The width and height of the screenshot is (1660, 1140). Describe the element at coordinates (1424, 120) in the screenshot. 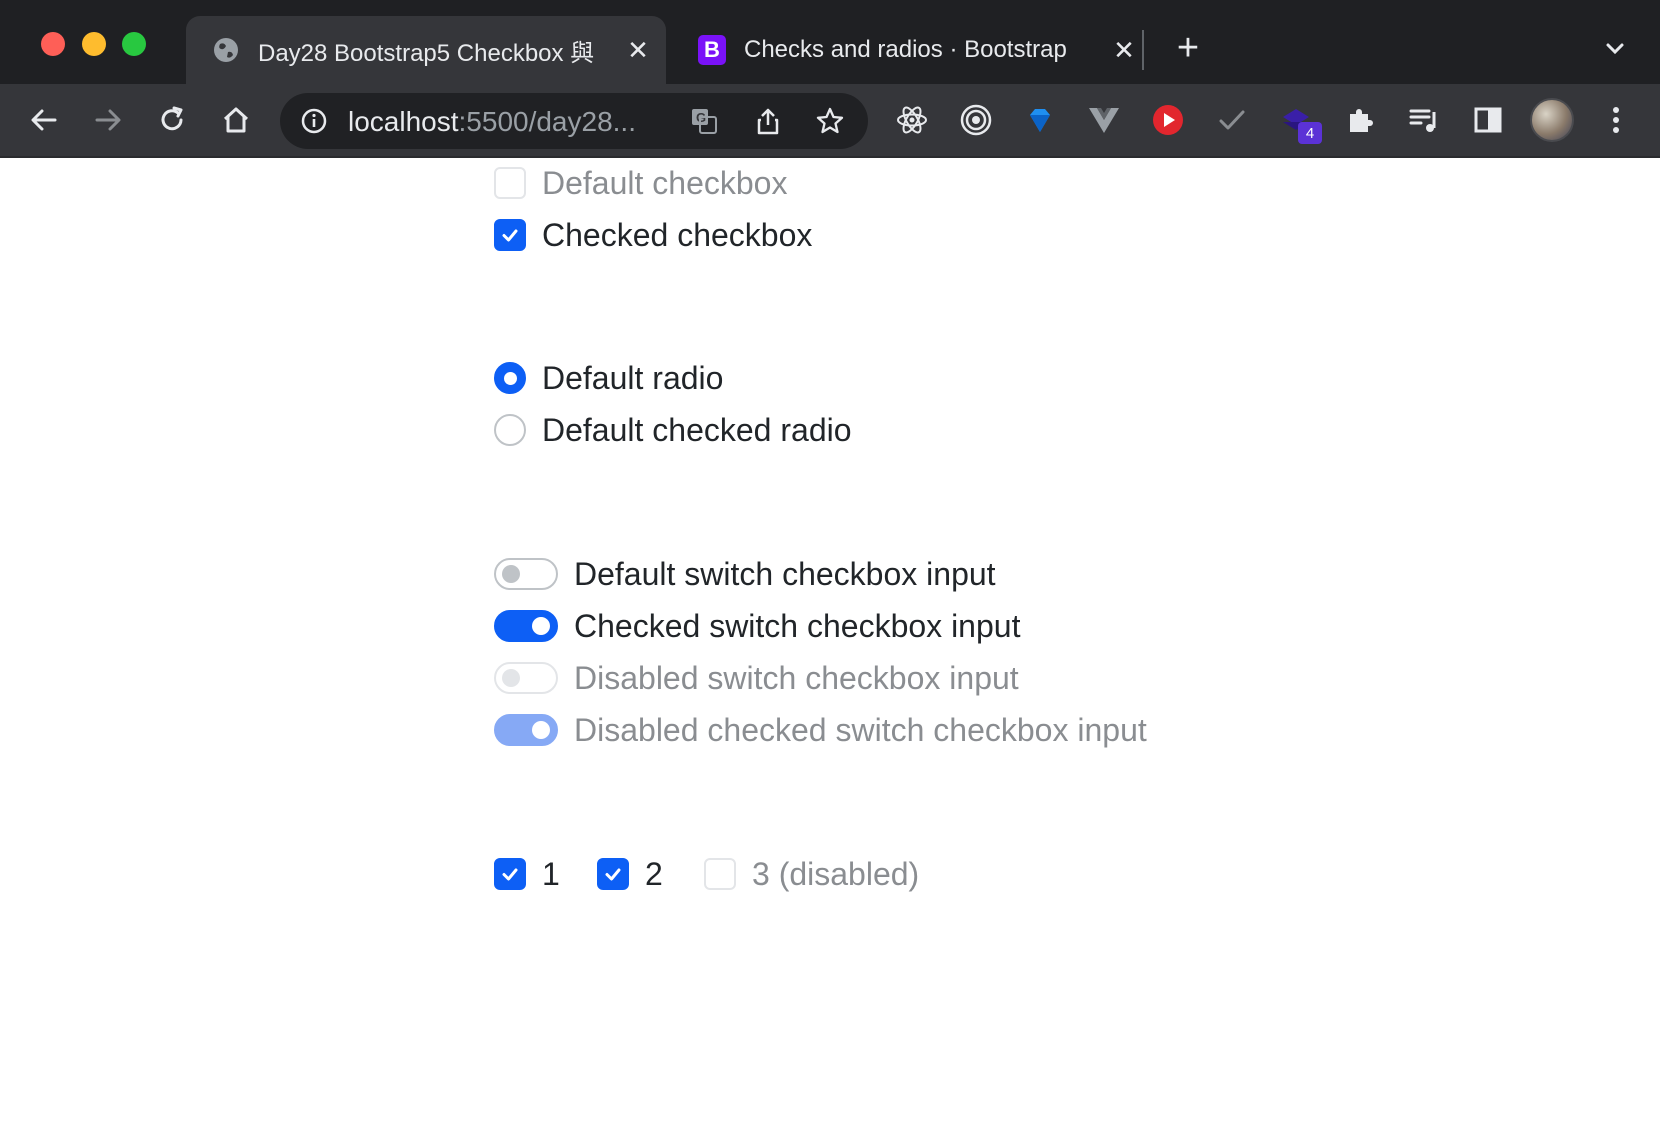

I see `media-queue-icon` at that location.